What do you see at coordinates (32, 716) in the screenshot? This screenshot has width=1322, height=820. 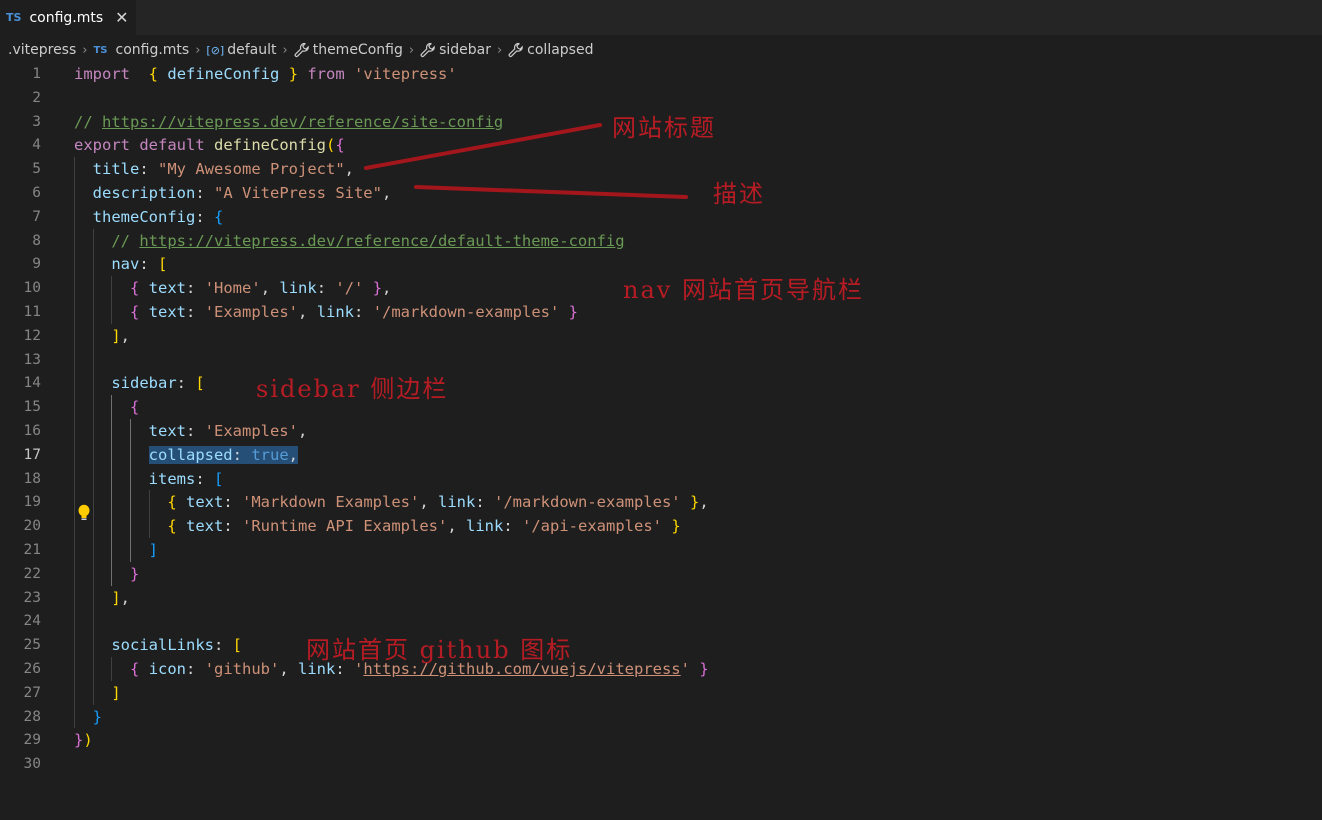 I see `line-number: 28` at bounding box center [32, 716].